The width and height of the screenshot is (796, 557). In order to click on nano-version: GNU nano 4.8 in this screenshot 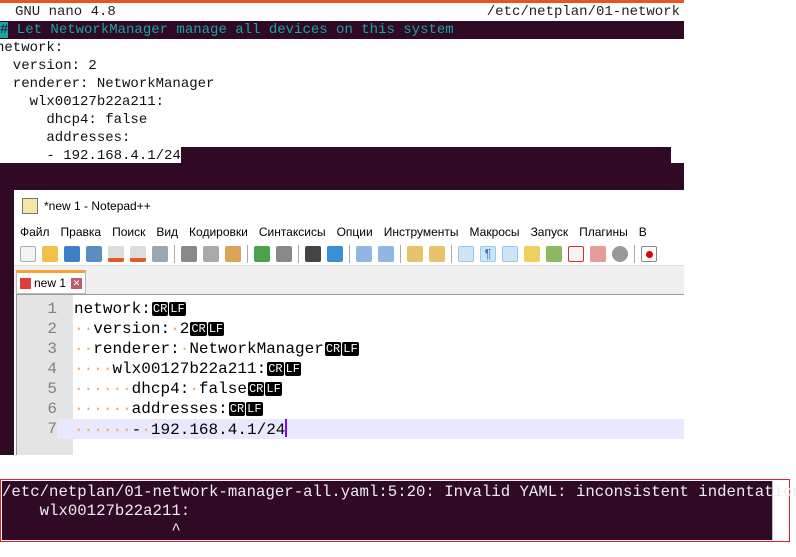, I will do `click(65, 12)`.